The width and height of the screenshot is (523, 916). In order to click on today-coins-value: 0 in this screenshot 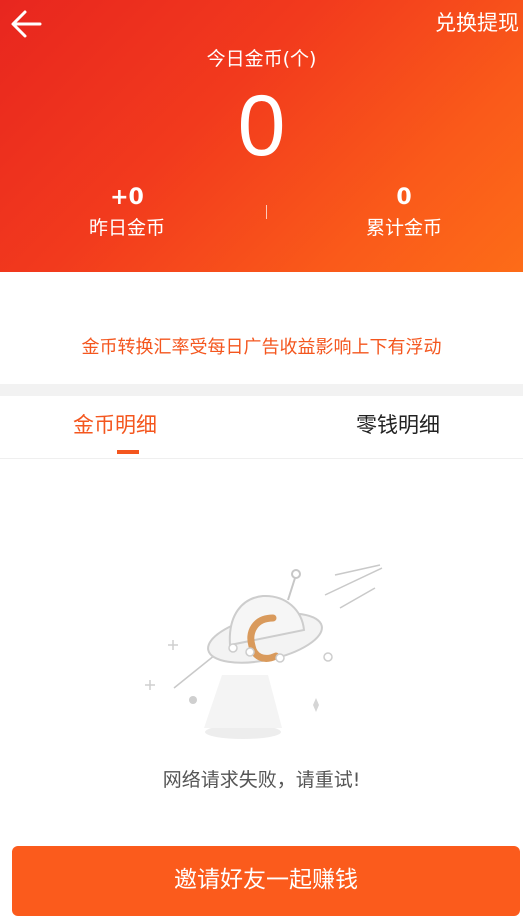, I will do `click(261, 126)`.